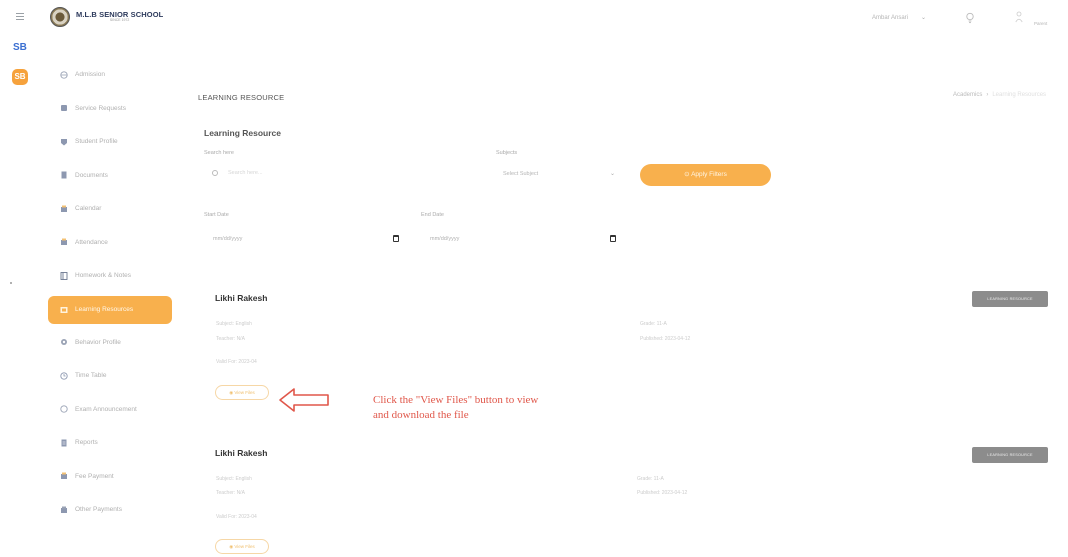 The width and height of the screenshot is (1068, 557). What do you see at coordinates (234, 324) in the screenshot?
I see `resource-subject: Subject: English` at bounding box center [234, 324].